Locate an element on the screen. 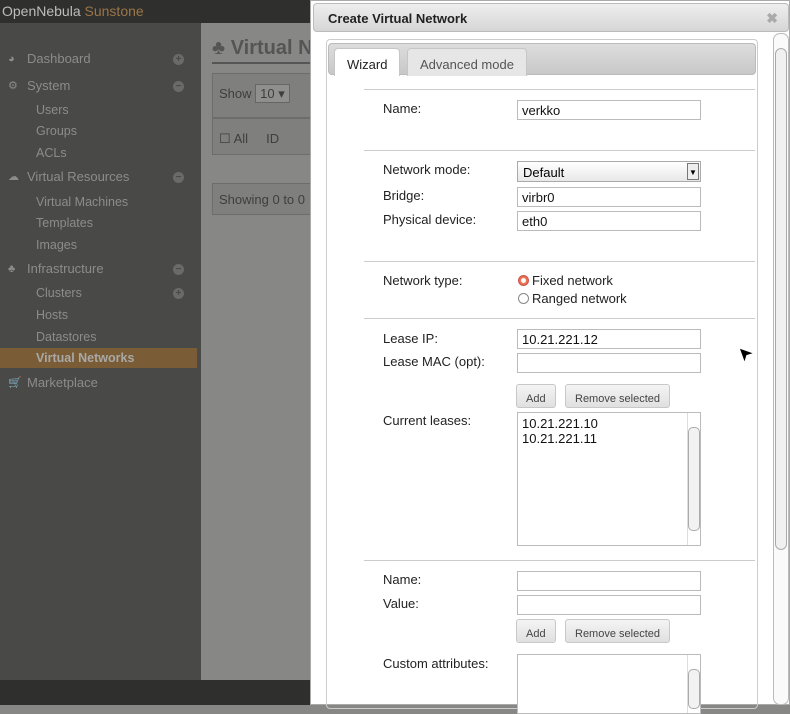 This screenshot has width=790, height=714. network-mode-label: Network mode: is located at coordinates (427, 169).